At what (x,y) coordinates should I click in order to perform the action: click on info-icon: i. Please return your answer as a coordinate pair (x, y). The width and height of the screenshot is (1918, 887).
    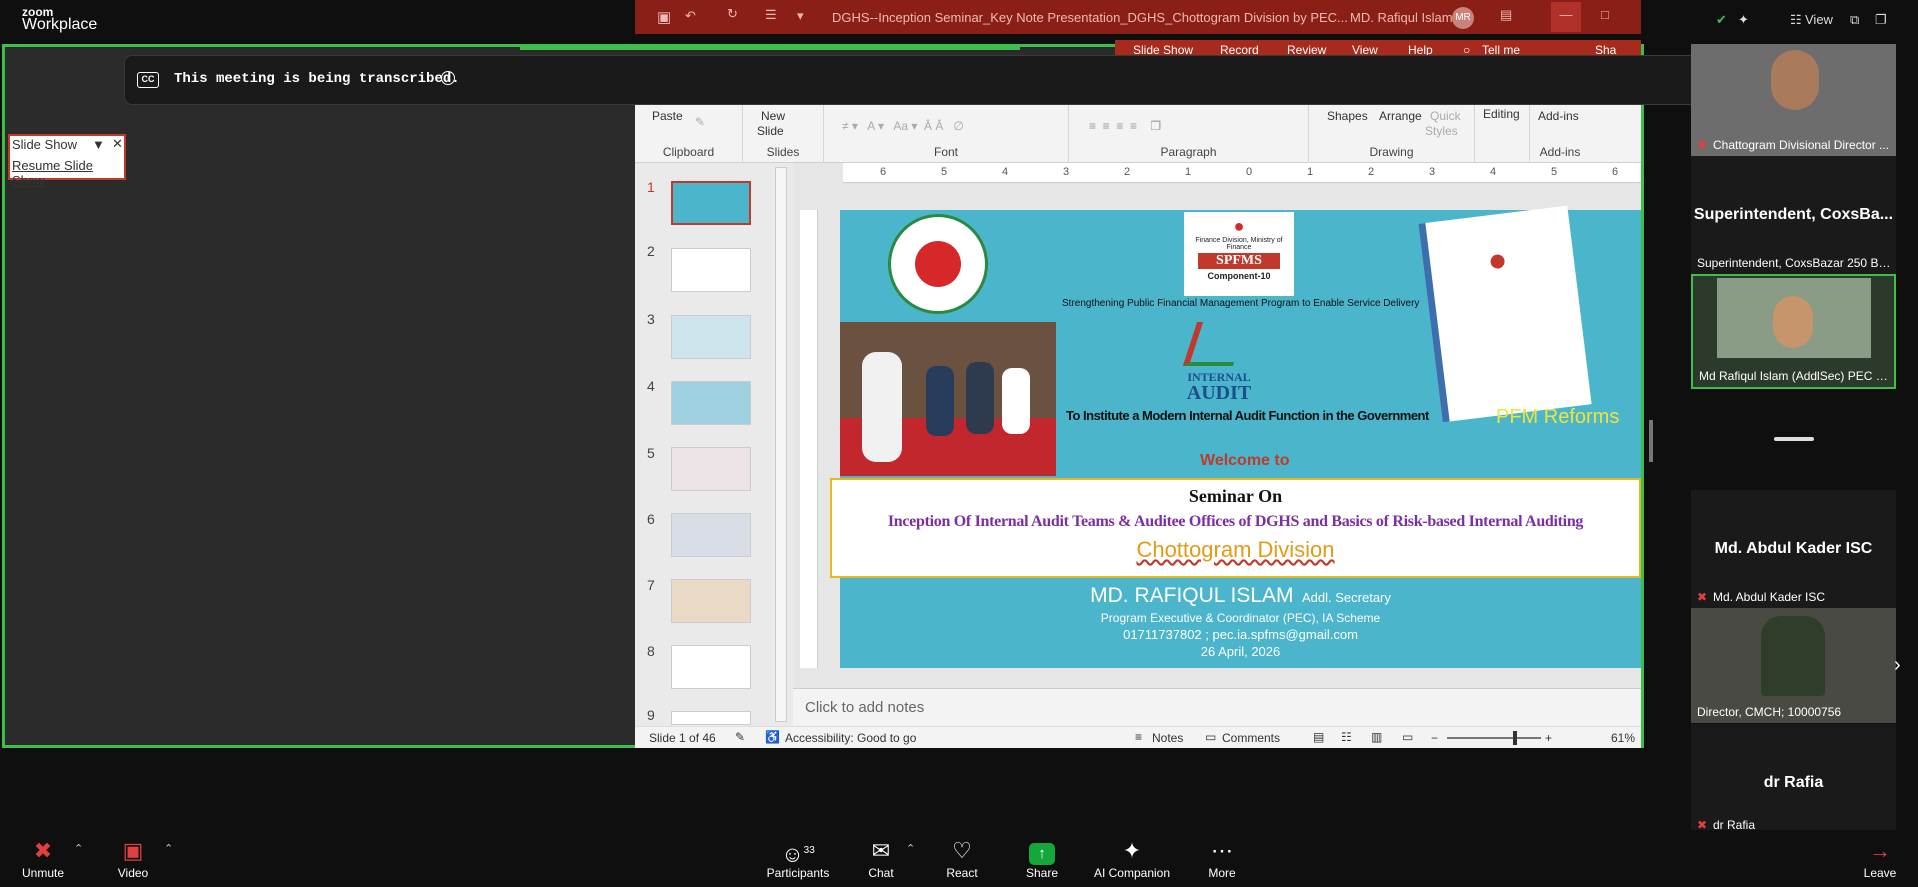
    Looking at the image, I should click on (448, 78).